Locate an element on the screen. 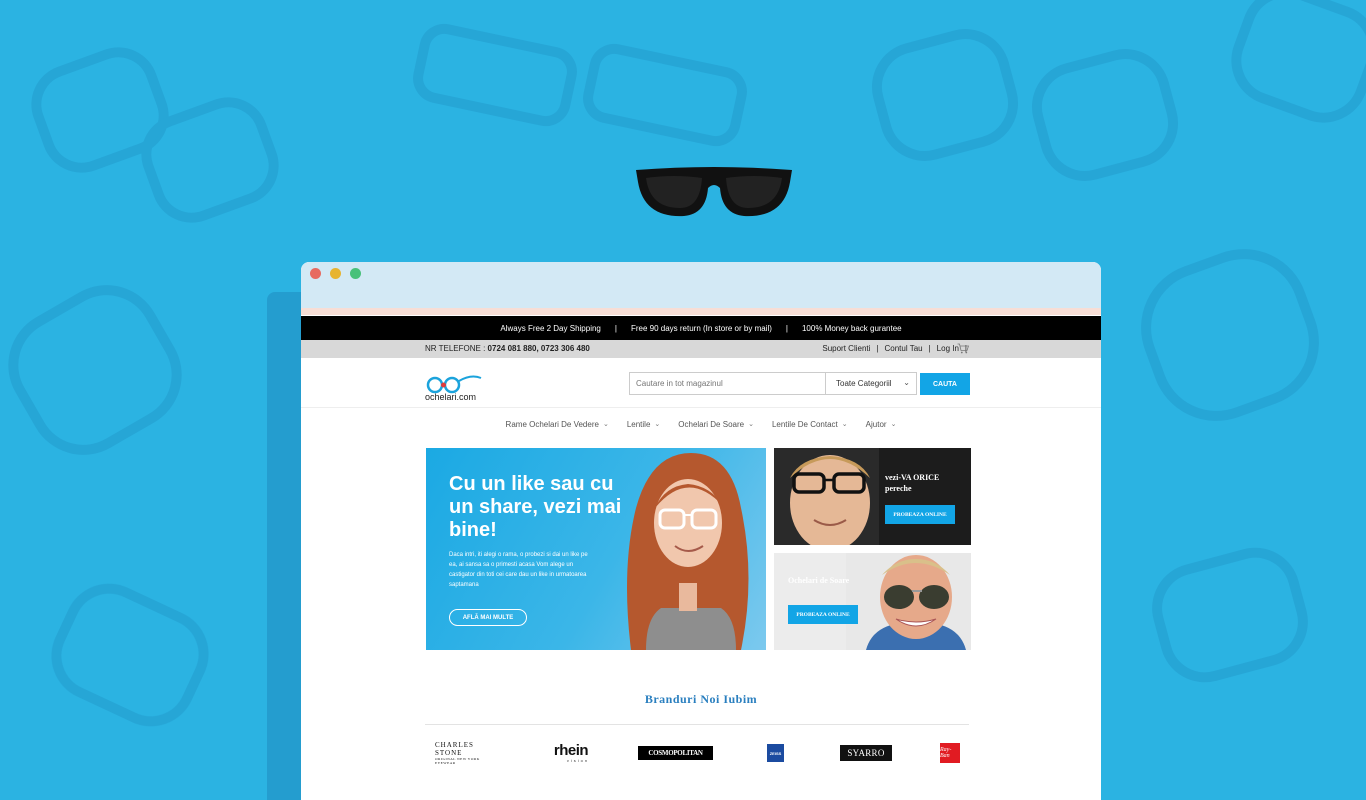 This screenshot has height=800, width=1366. brand-subtitle: vision is located at coordinates (578, 760).